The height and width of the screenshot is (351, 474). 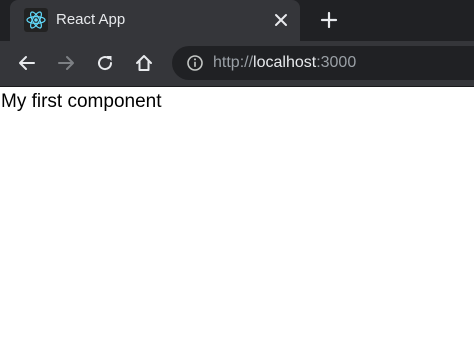 I want to click on arrow-right-icon, so click(x=66, y=63).